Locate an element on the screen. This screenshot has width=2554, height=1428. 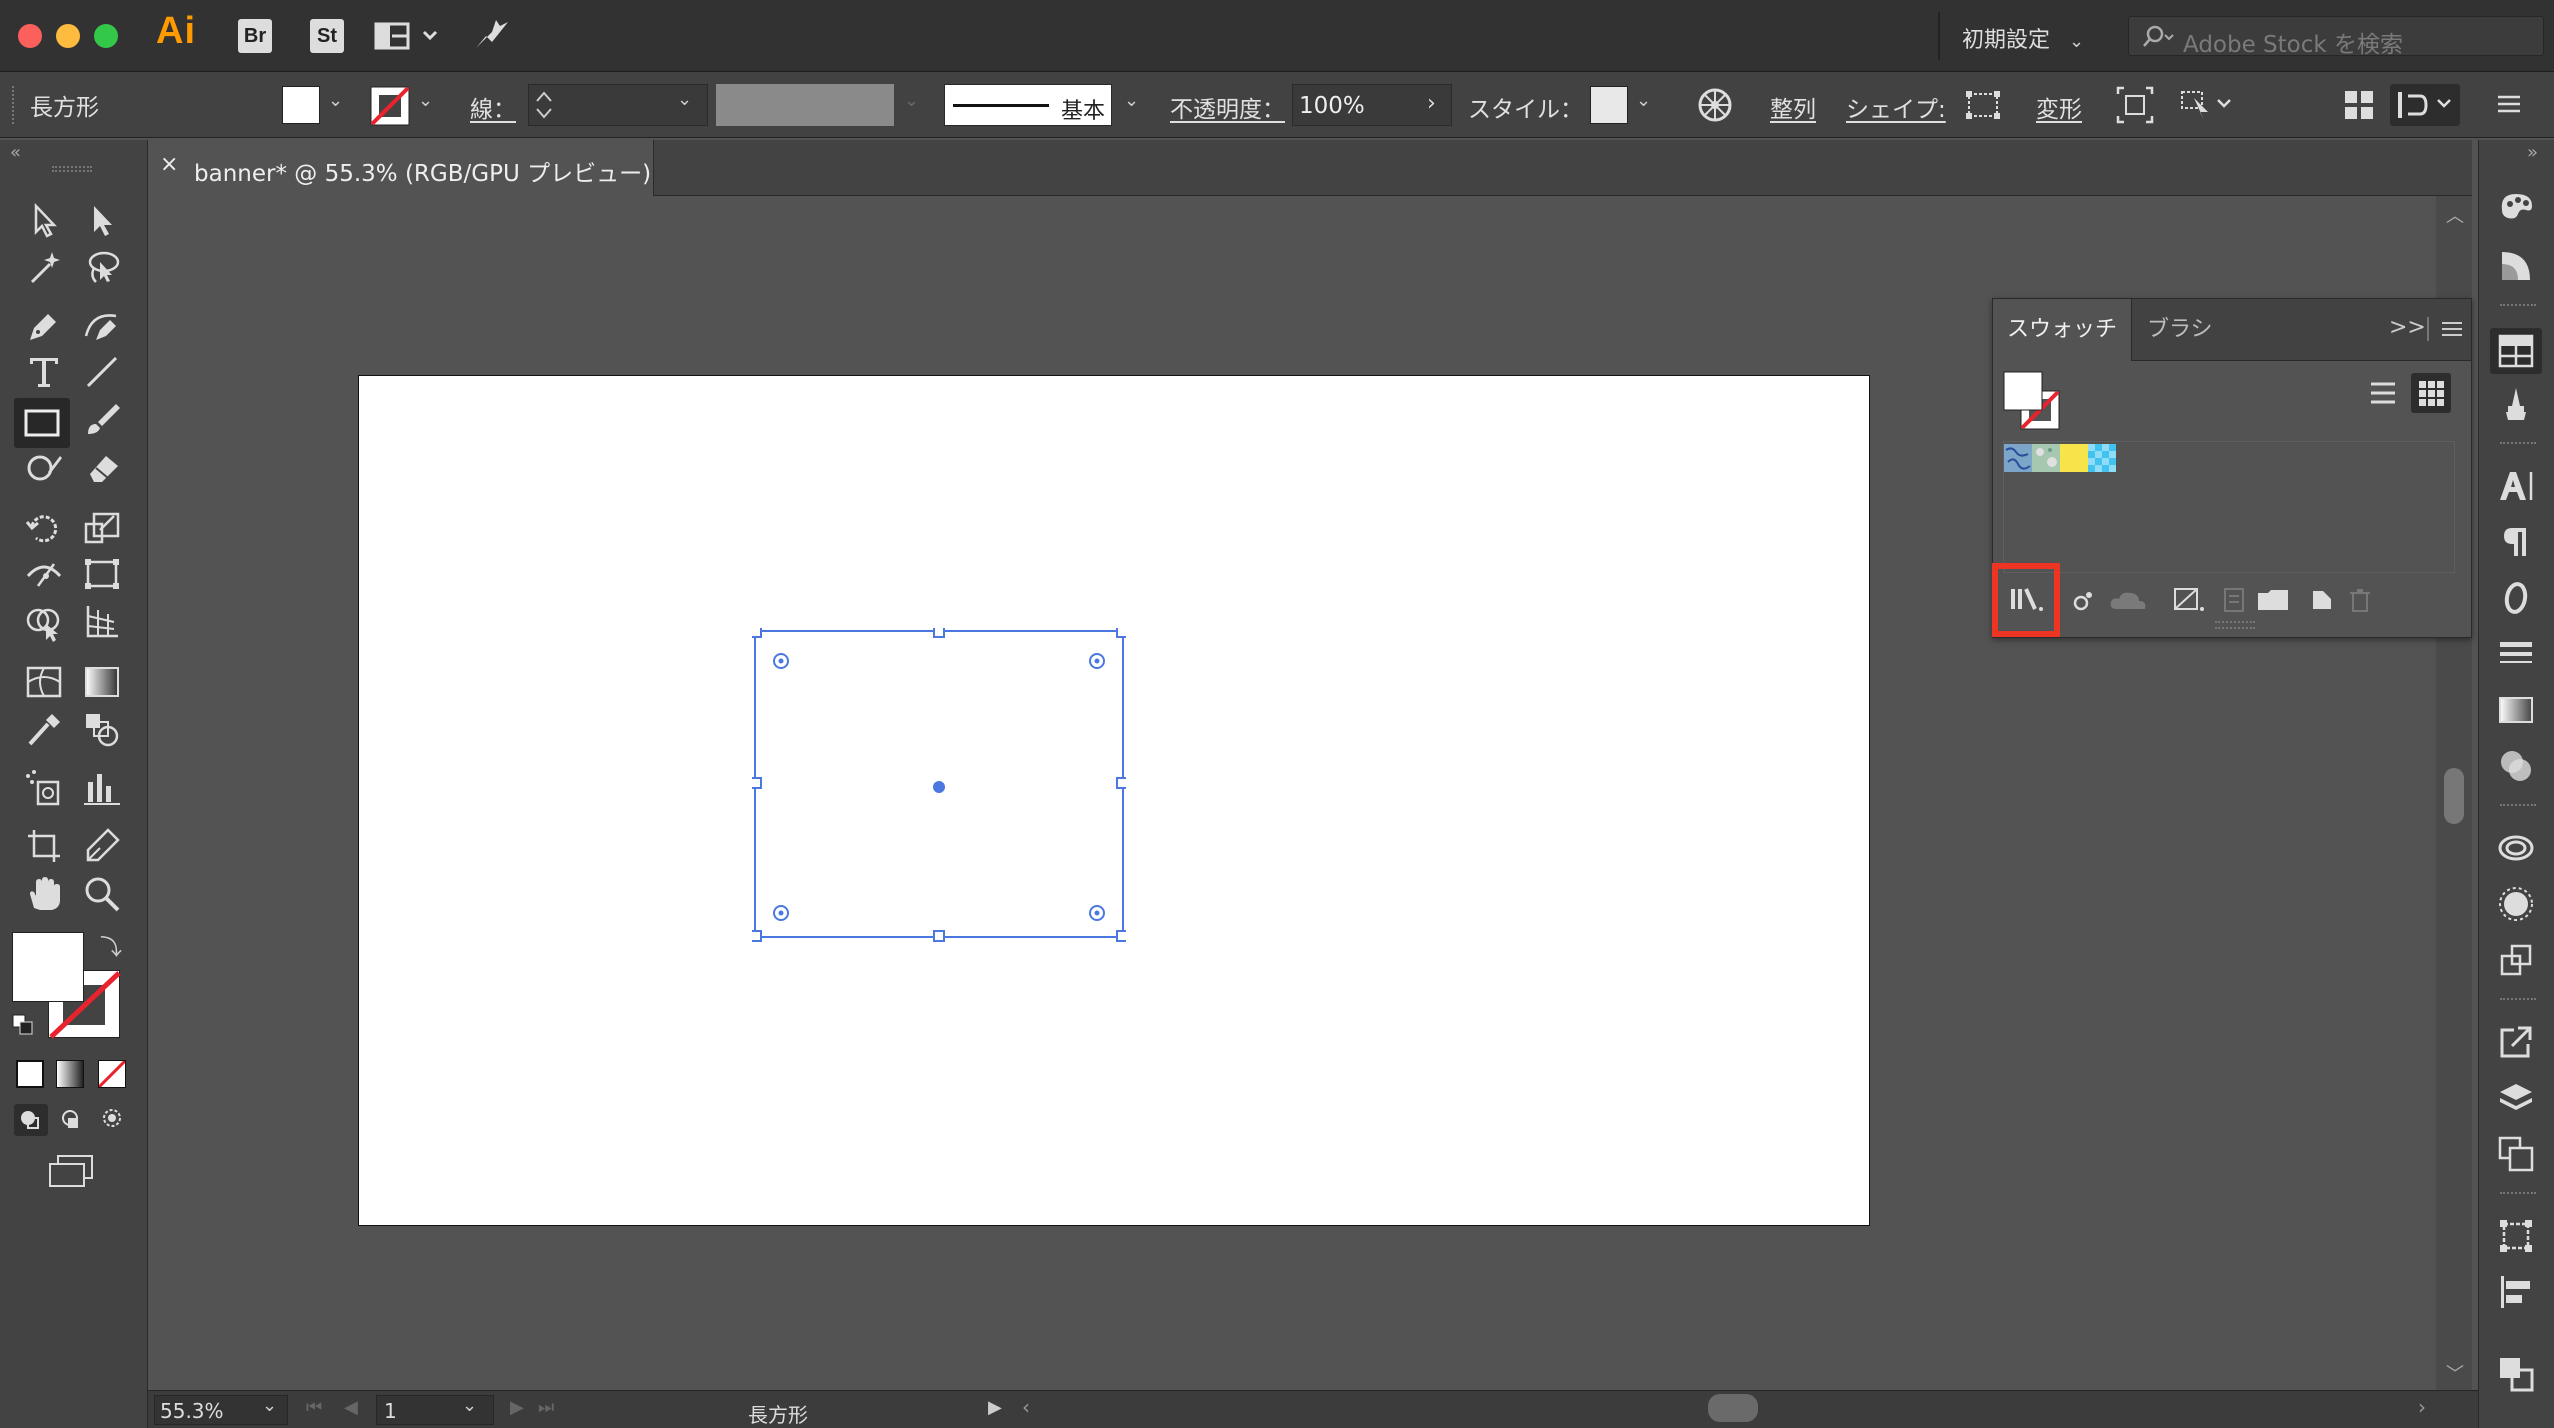
isolate-toggle is located at coordinates (2425, 105).